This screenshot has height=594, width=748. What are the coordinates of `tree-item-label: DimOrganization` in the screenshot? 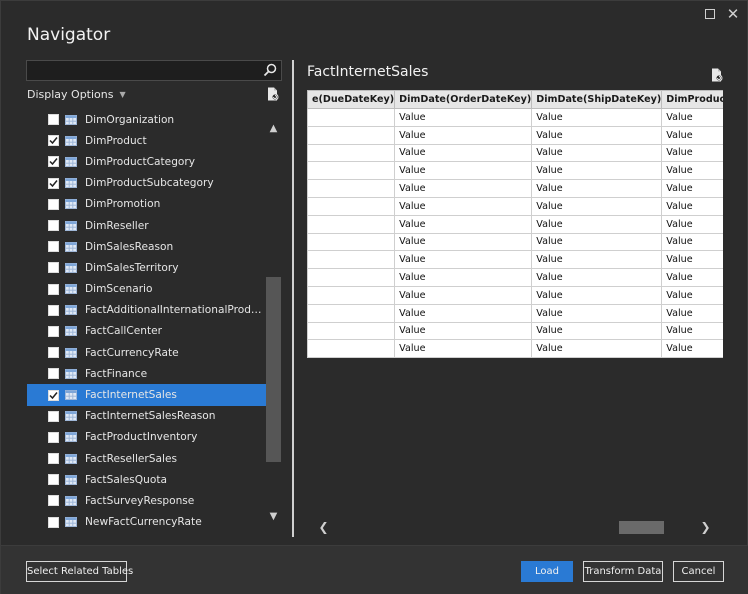 It's located at (130, 119).